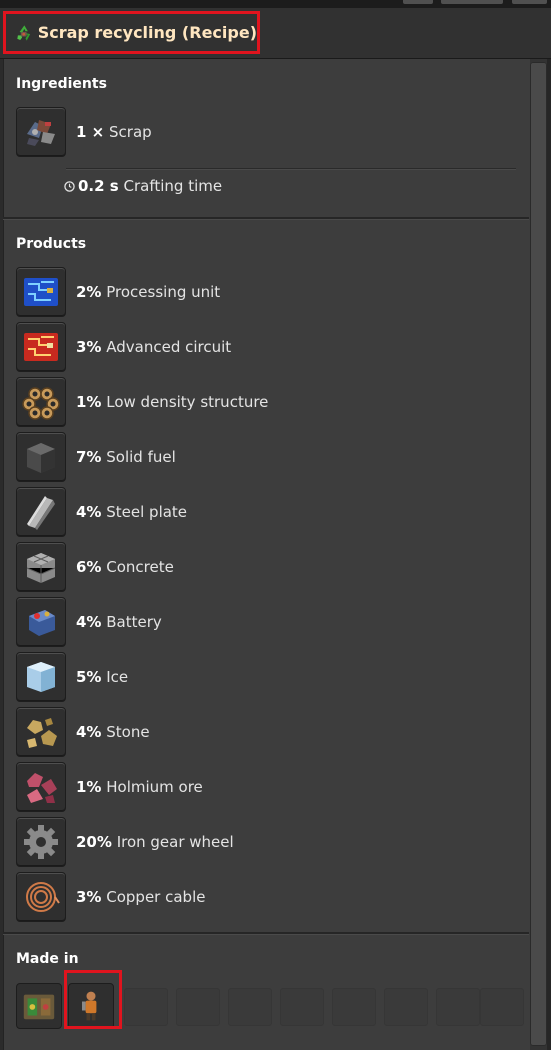 The width and height of the screenshot is (551, 1050). I want to click on product-row: 3% Advanced circuit, so click(153, 347).